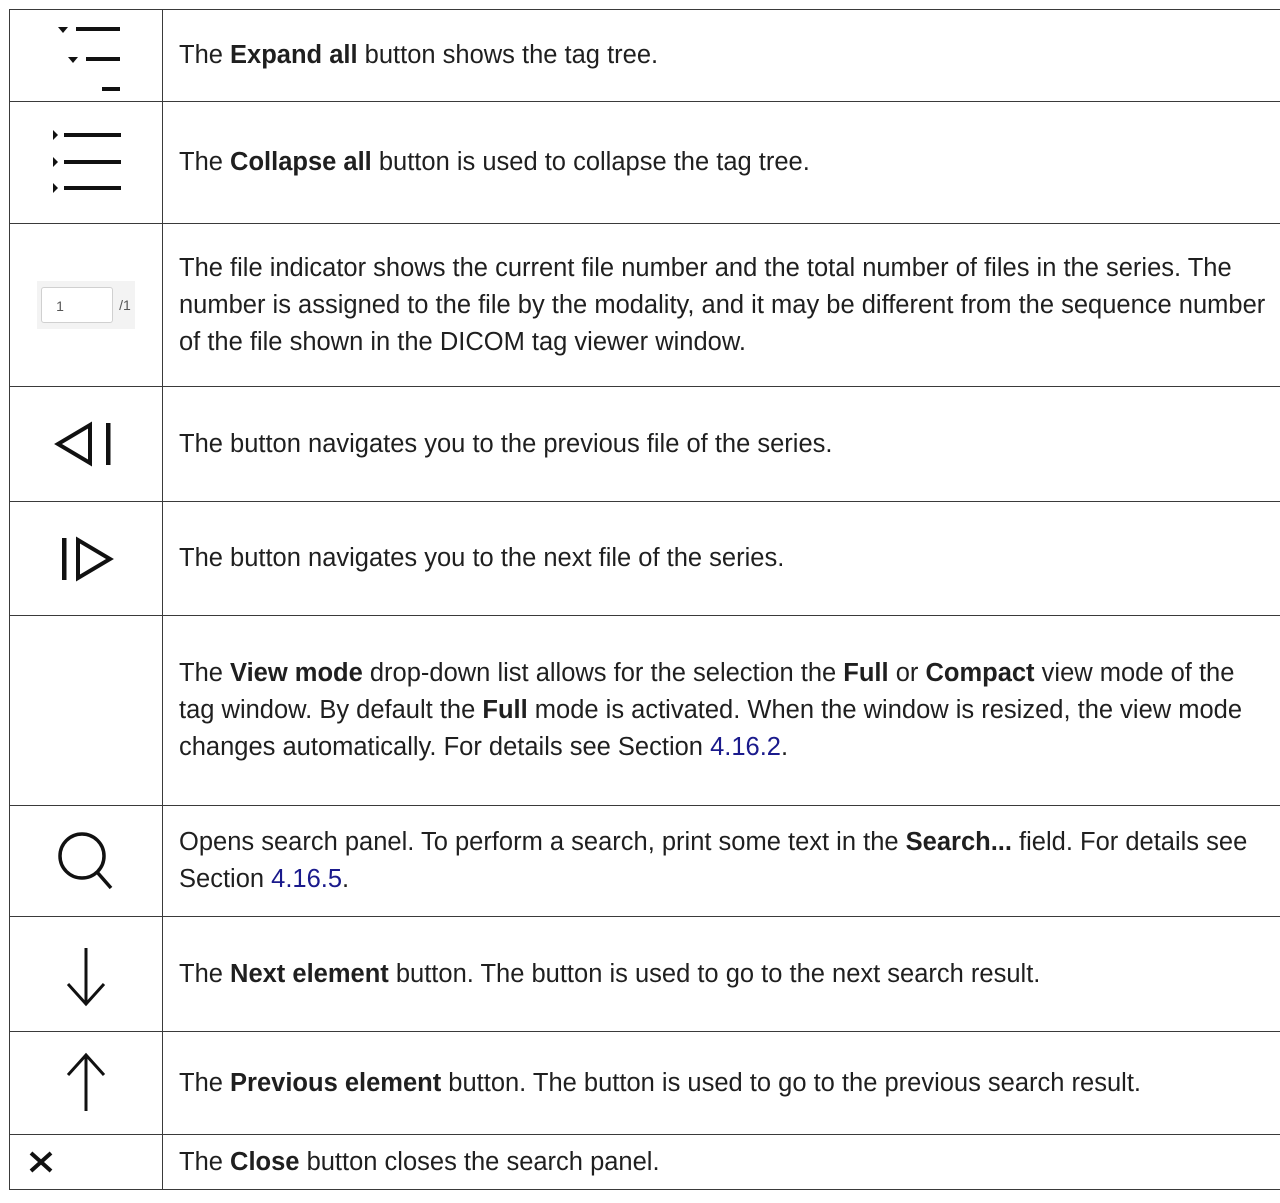  What do you see at coordinates (306, 879) in the screenshot?
I see `section-link: 4.16.5` at bounding box center [306, 879].